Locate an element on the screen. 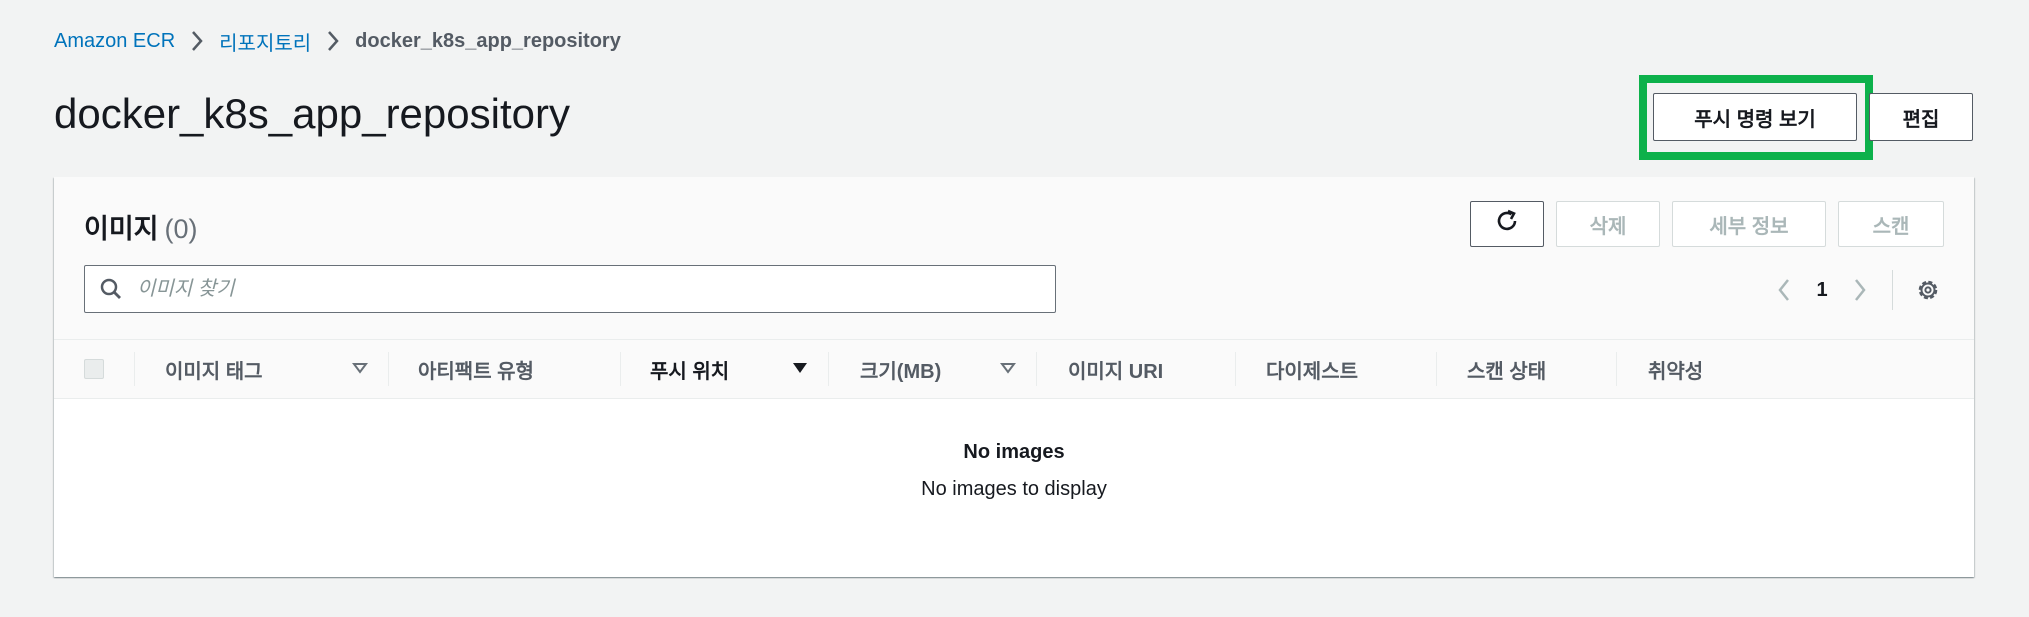 Image resolution: width=2029 pixels, height=617 pixels. edit-button: 편집 is located at coordinates (1921, 117).